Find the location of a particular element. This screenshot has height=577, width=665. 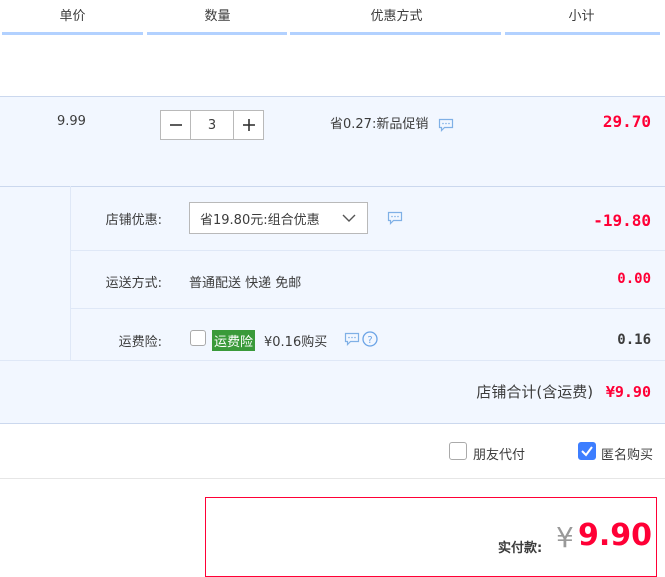

header-discount: 优惠方式 is located at coordinates (396, 16).